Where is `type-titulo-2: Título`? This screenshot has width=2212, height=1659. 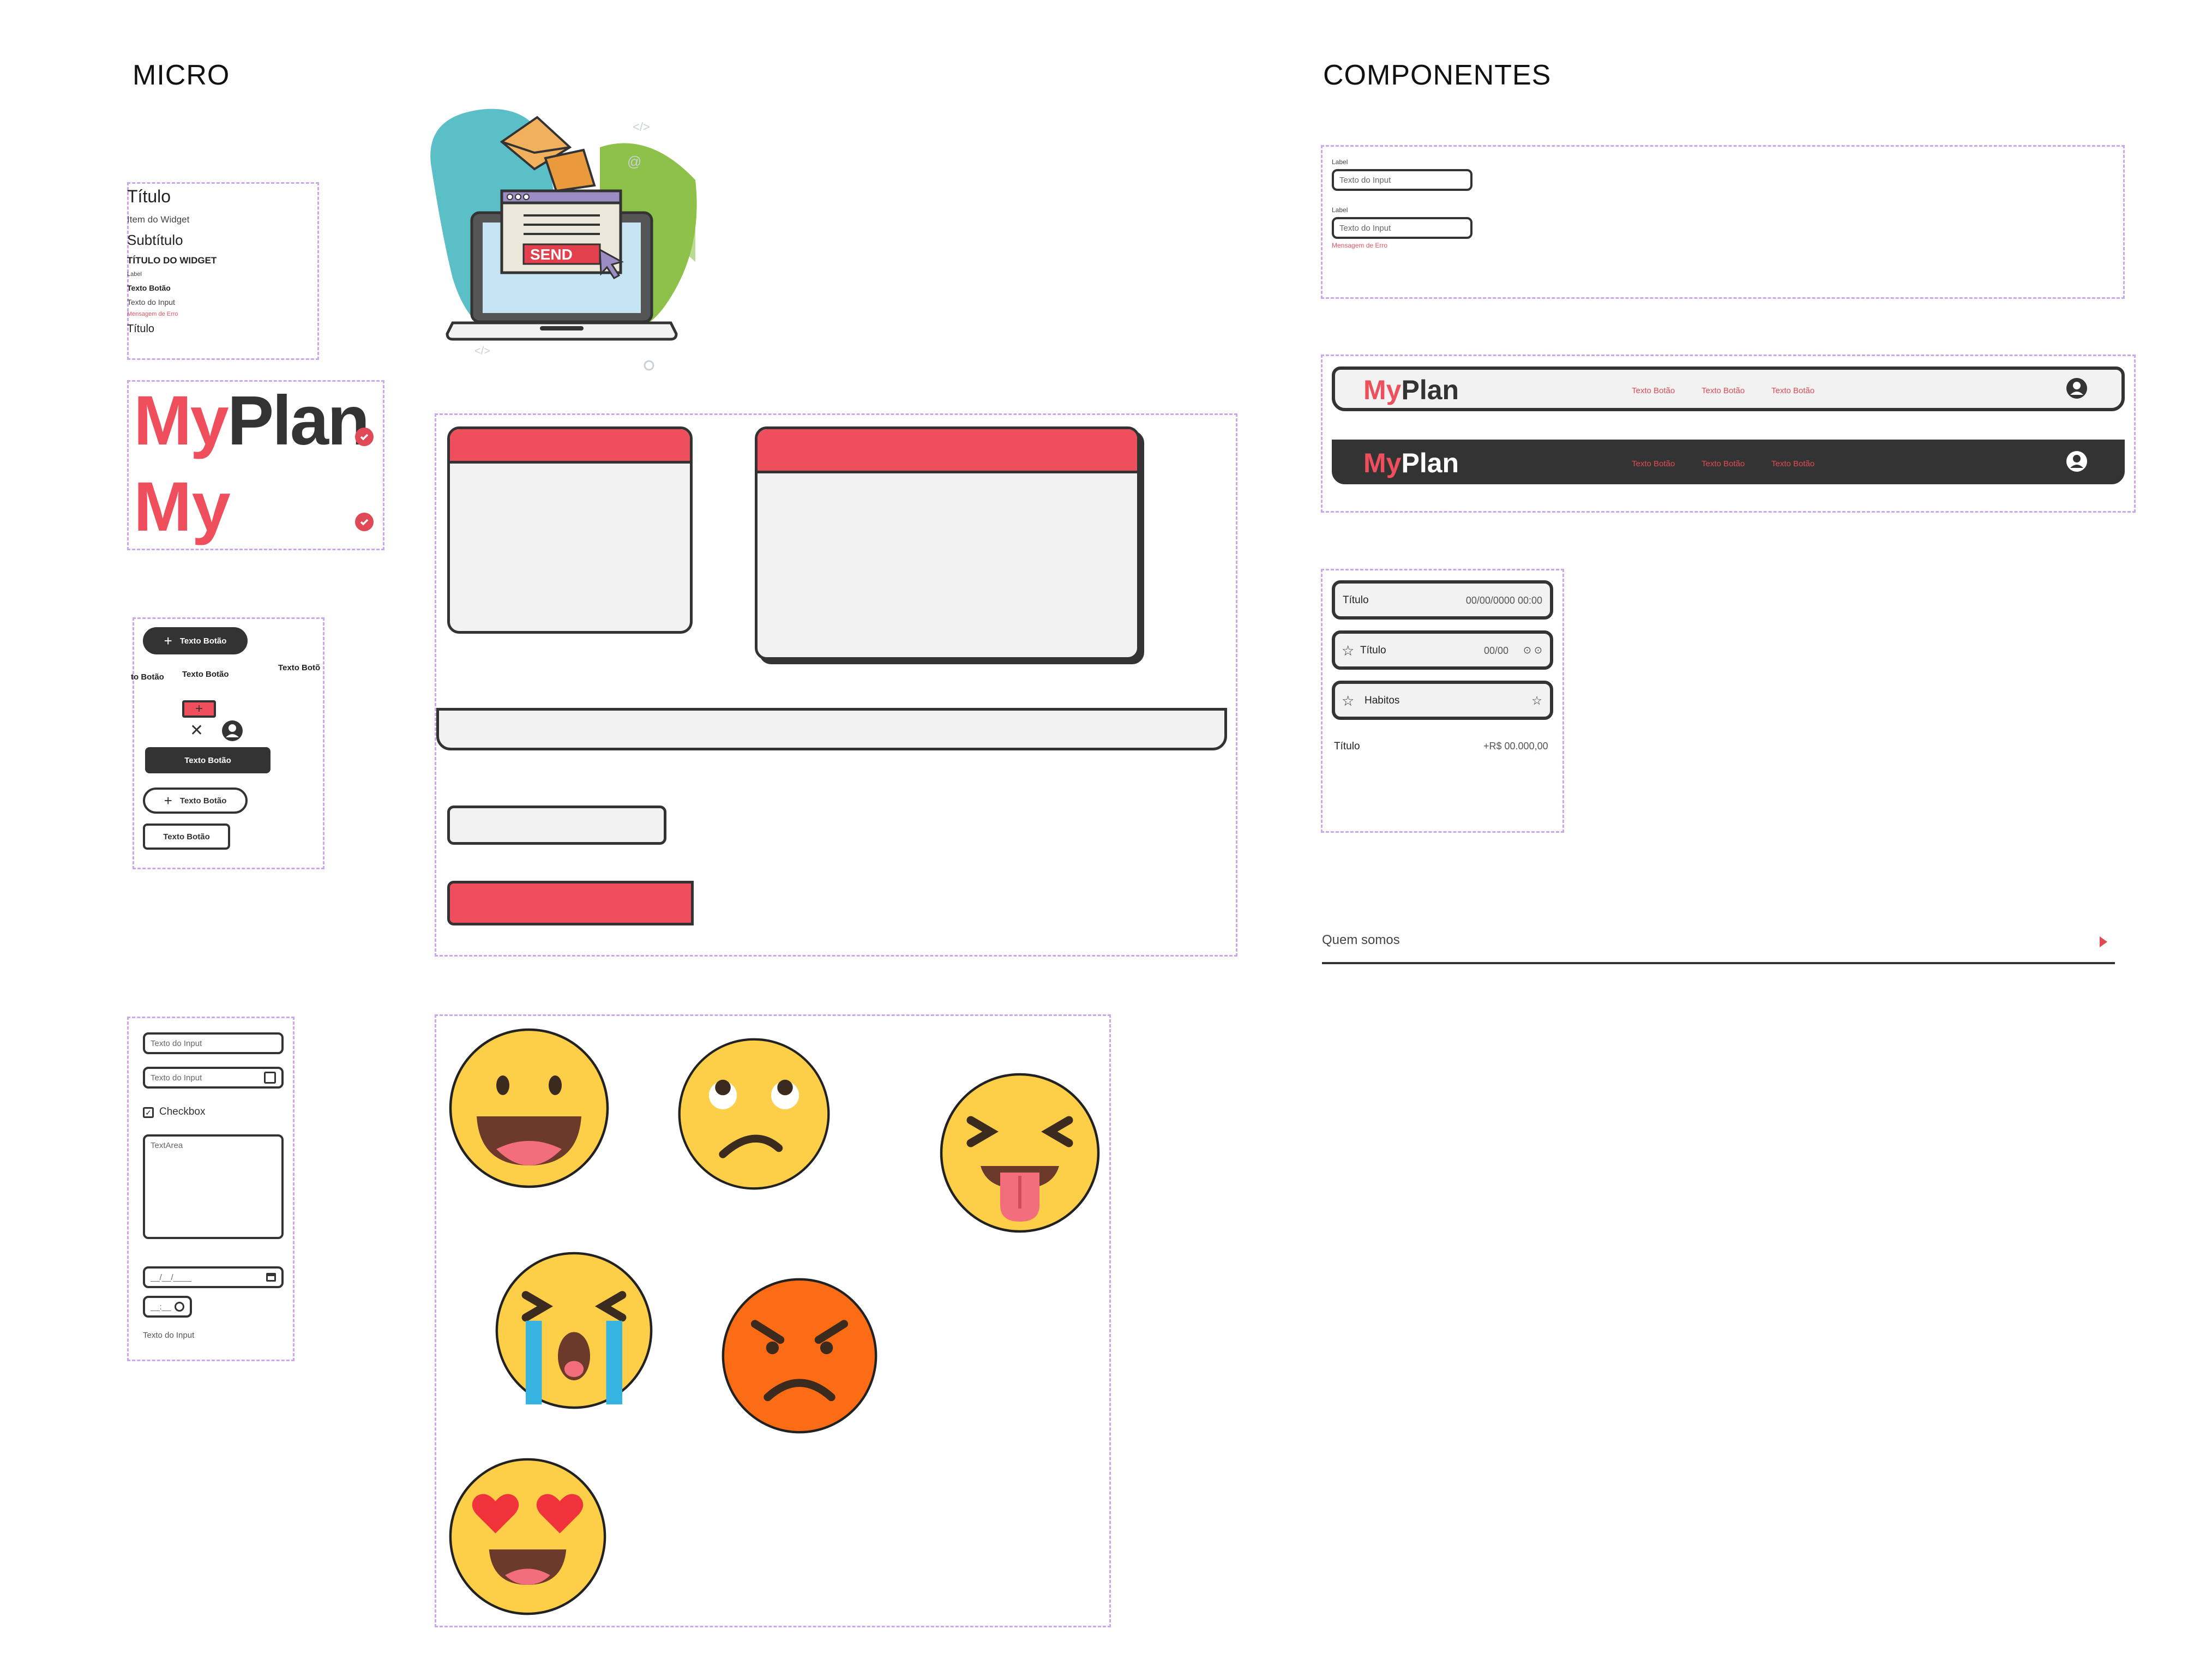
type-titulo-2: Título is located at coordinates (141, 329).